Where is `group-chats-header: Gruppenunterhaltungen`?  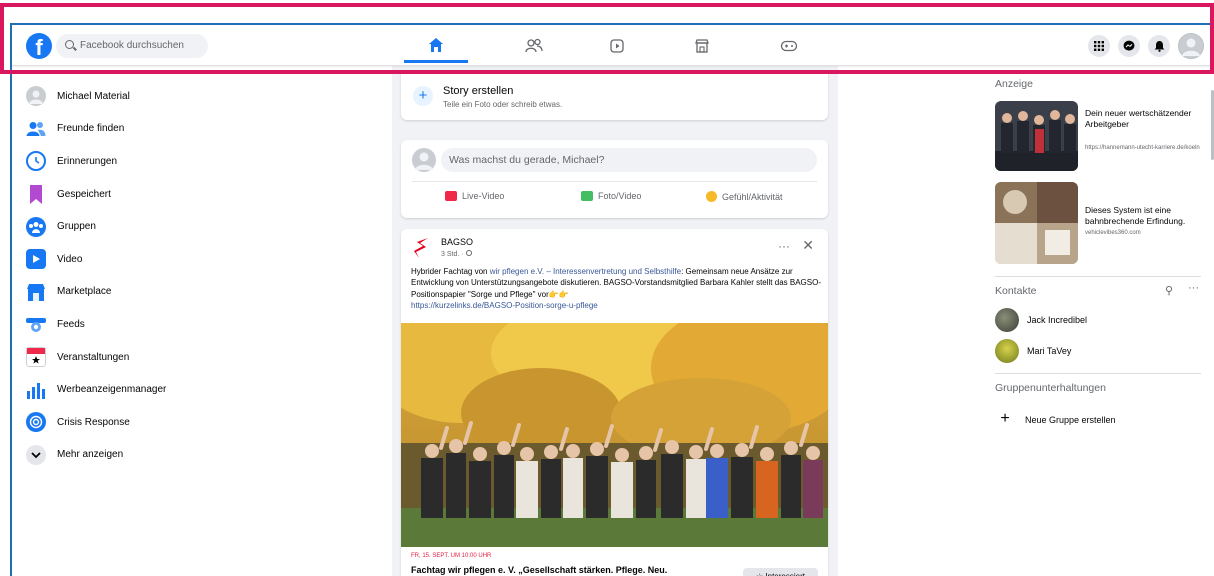 group-chats-header: Gruppenunterhaltungen is located at coordinates (1050, 388).